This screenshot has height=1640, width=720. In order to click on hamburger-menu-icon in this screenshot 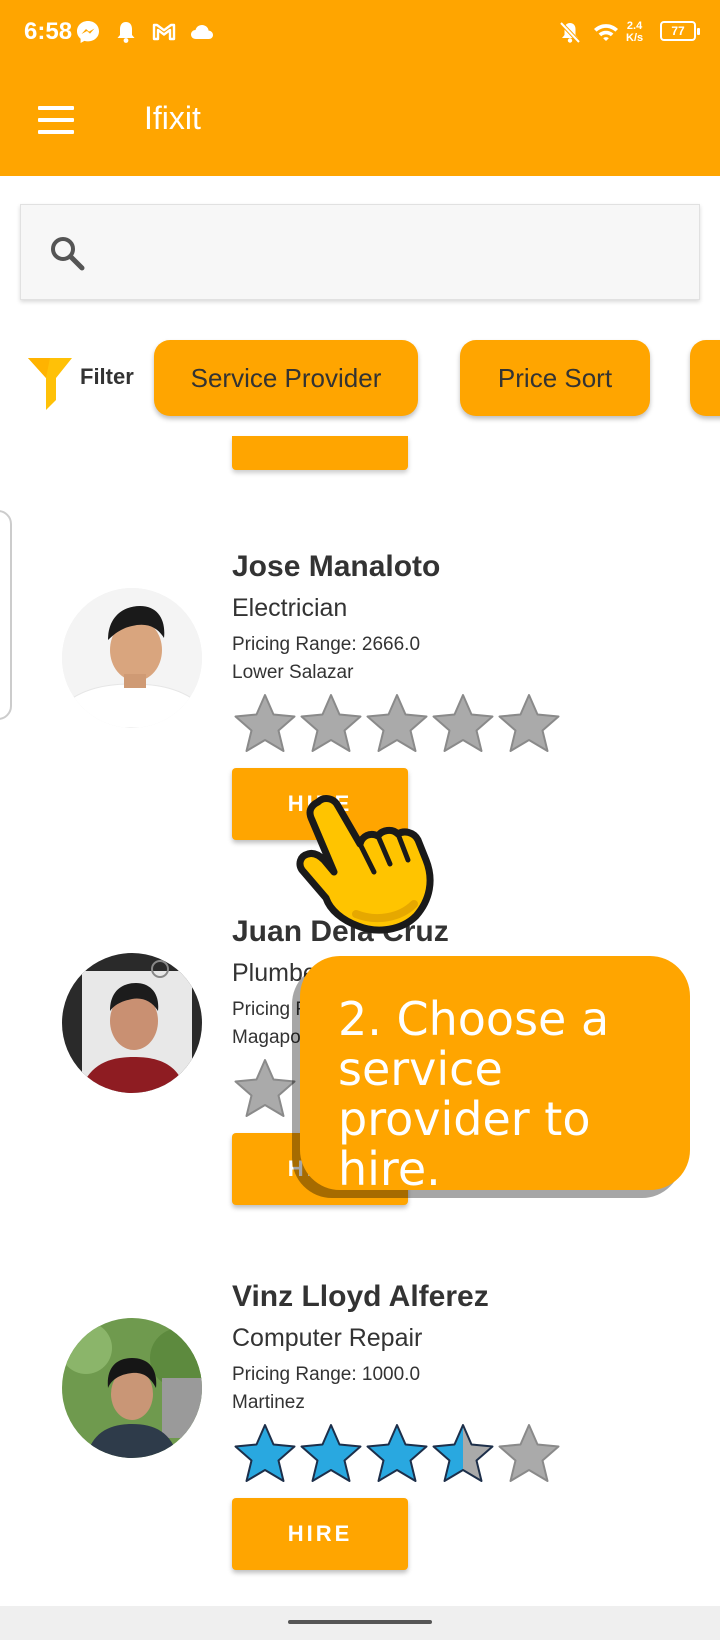, I will do `click(56, 122)`.